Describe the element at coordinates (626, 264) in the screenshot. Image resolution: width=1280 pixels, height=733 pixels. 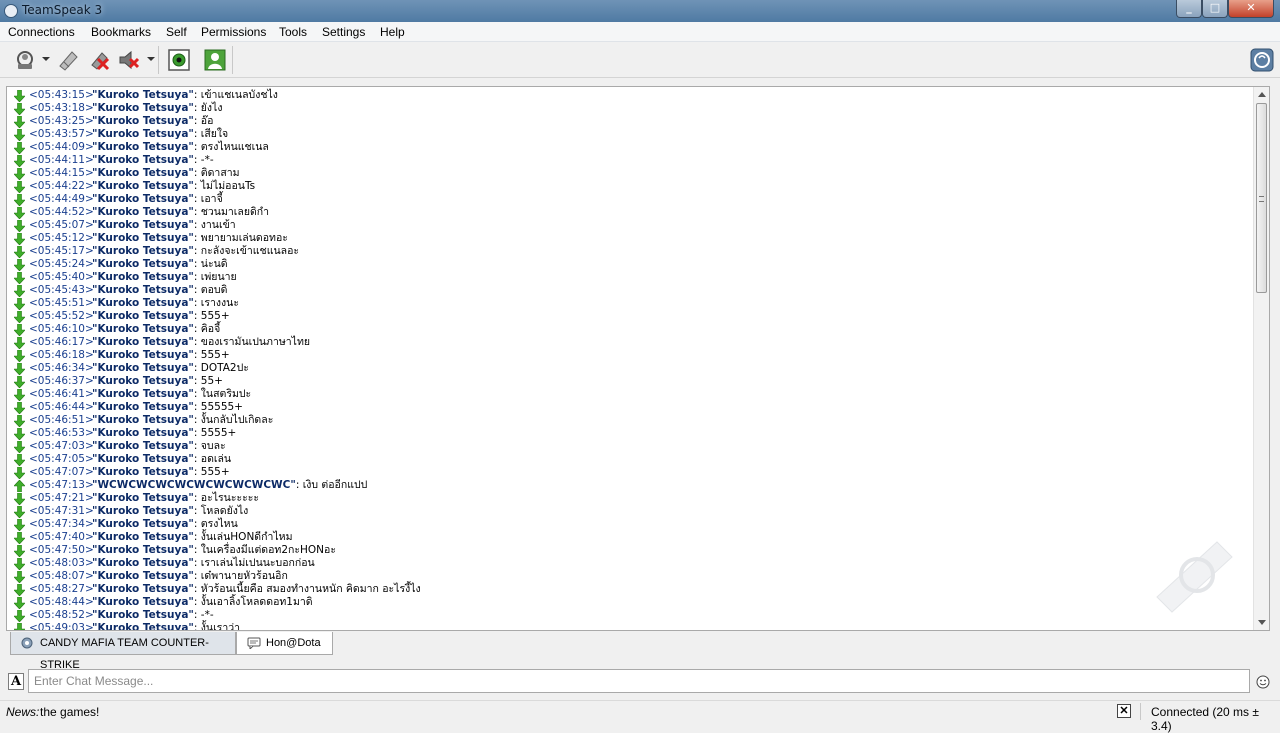
I see `chat-message-row: <05:45:24> "Kuroko Tetsuya": น่ะนดิ` at that location.